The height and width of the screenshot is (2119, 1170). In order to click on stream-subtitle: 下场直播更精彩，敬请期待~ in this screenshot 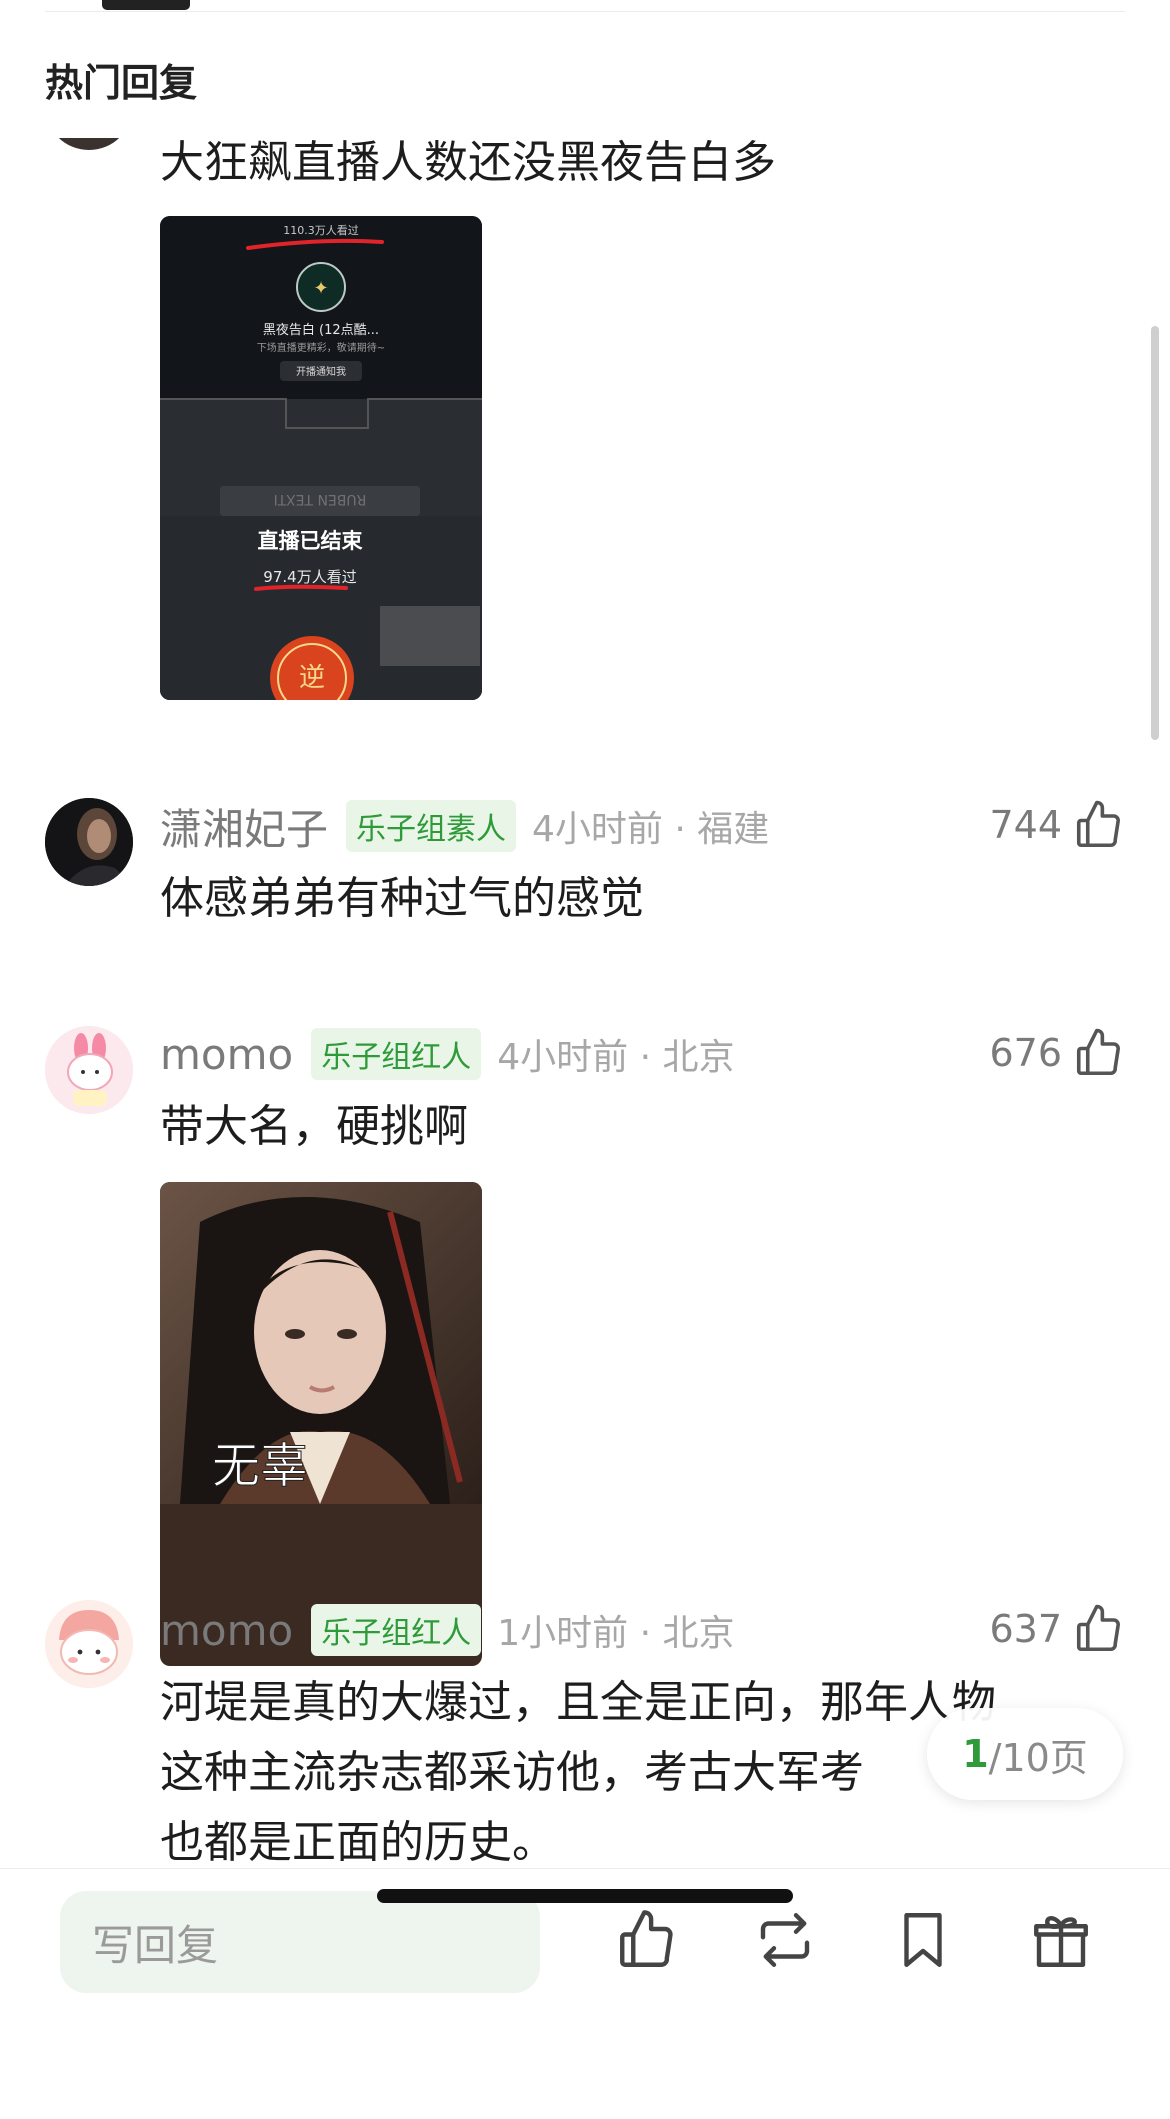, I will do `click(321, 347)`.